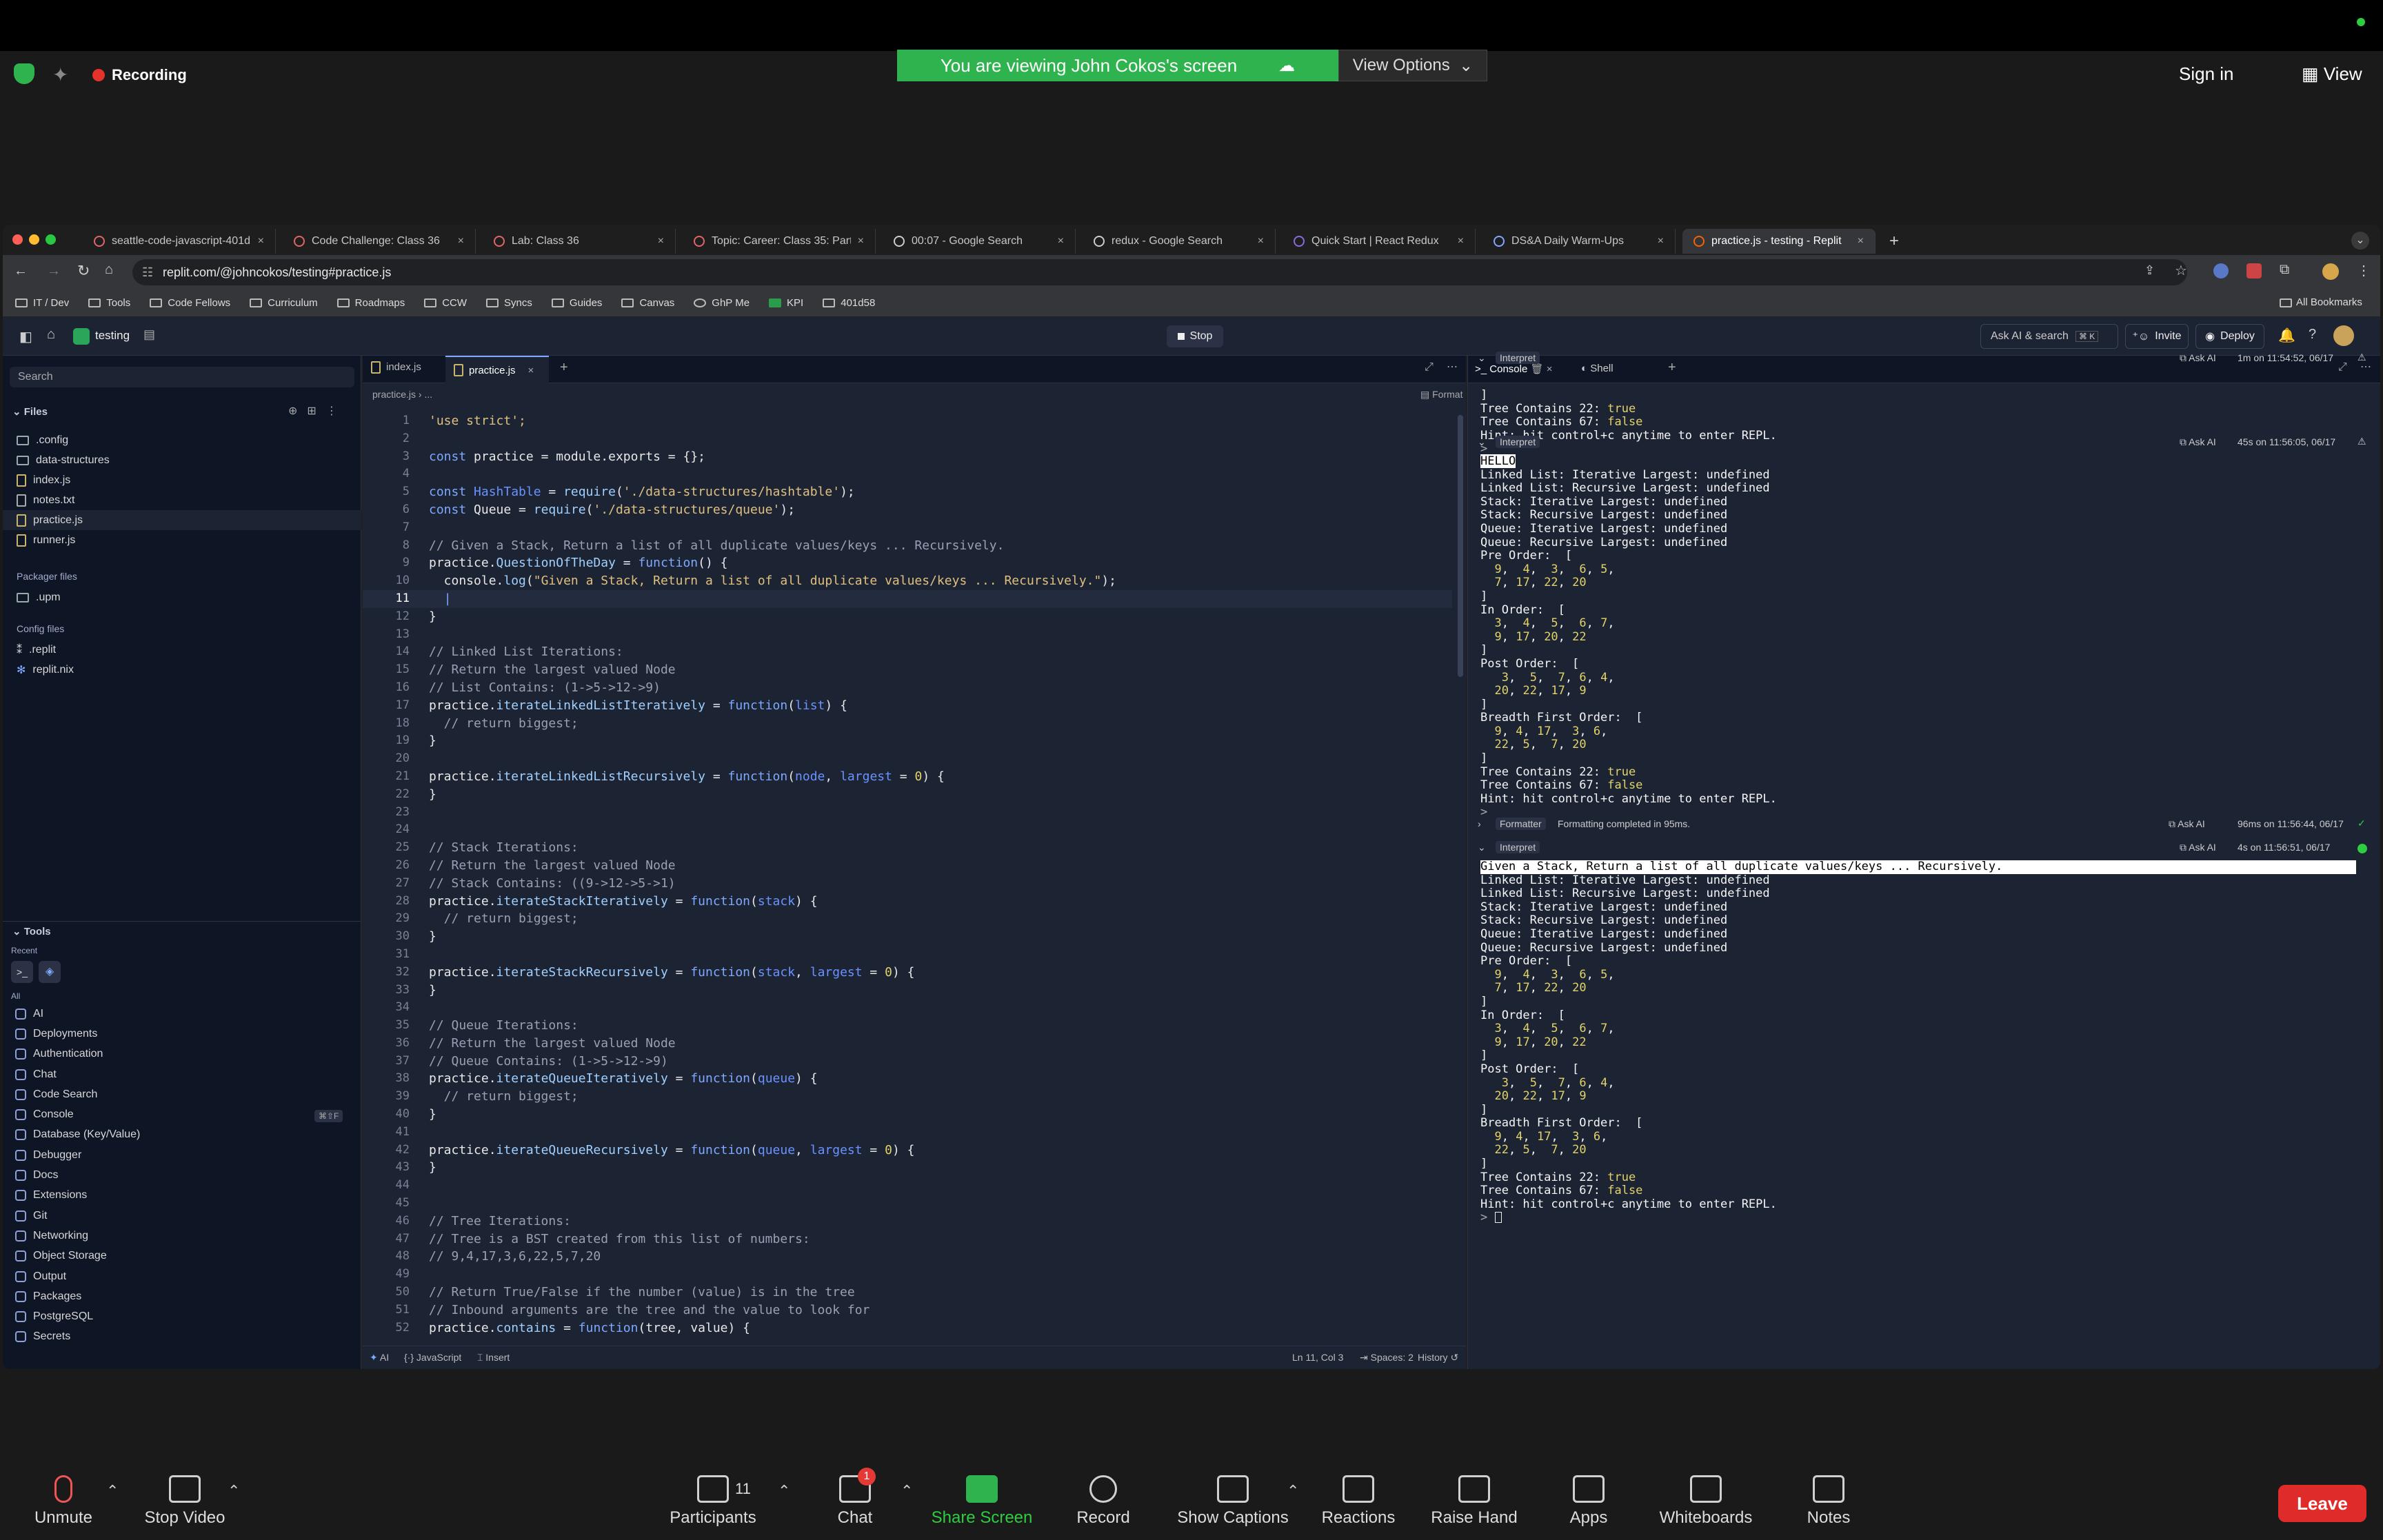 This screenshot has height=1540, width=2383. Describe the element at coordinates (147, 273) in the screenshot. I see `site-settings-icon: ☷` at that location.